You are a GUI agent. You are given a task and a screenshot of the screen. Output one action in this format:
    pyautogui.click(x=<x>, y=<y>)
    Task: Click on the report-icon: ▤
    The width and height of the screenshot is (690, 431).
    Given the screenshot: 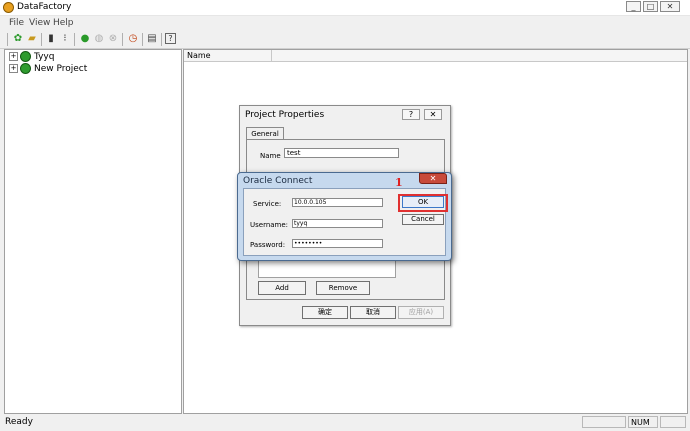 What is the action you would take?
    pyautogui.click(x=152, y=39)
    